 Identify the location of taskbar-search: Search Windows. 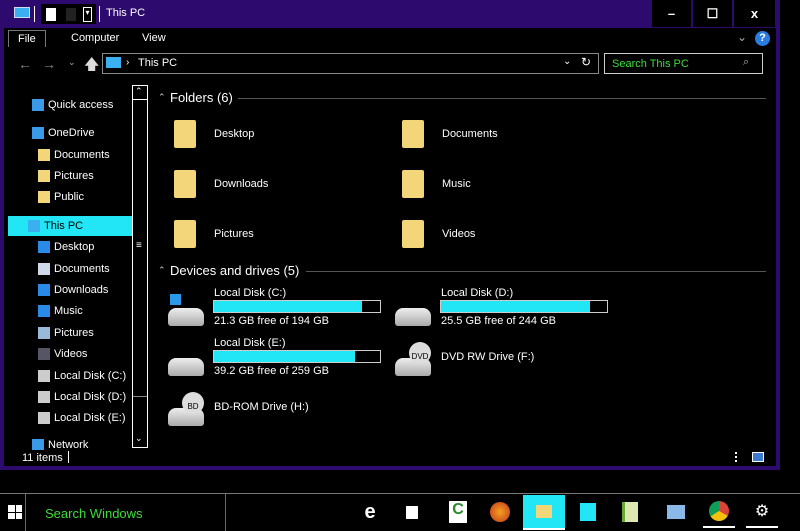
(94, 513).